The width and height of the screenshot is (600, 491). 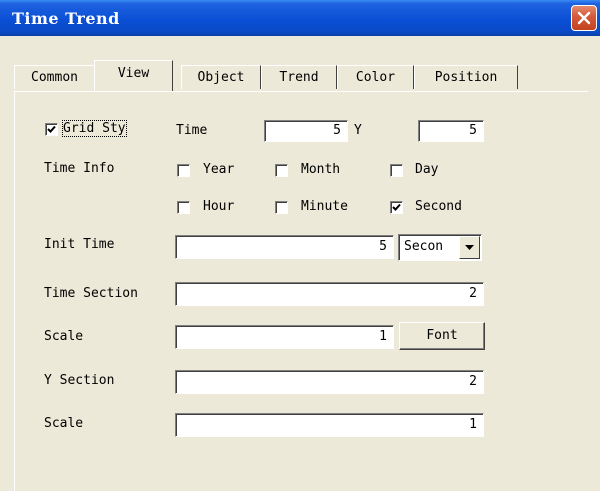 I want to click on tab-view: View, so click(x=133, y=75).